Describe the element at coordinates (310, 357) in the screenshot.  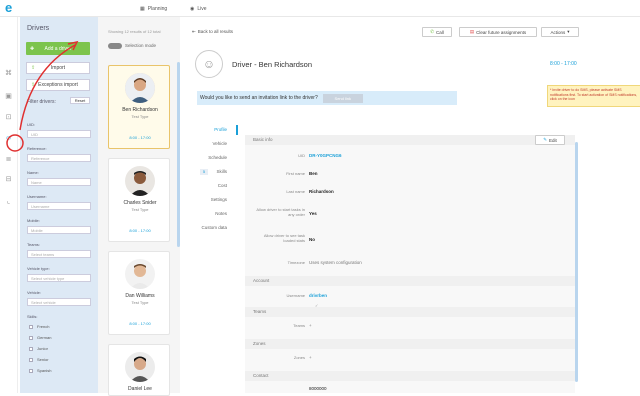
I see `zones-add-button: +` at that location.